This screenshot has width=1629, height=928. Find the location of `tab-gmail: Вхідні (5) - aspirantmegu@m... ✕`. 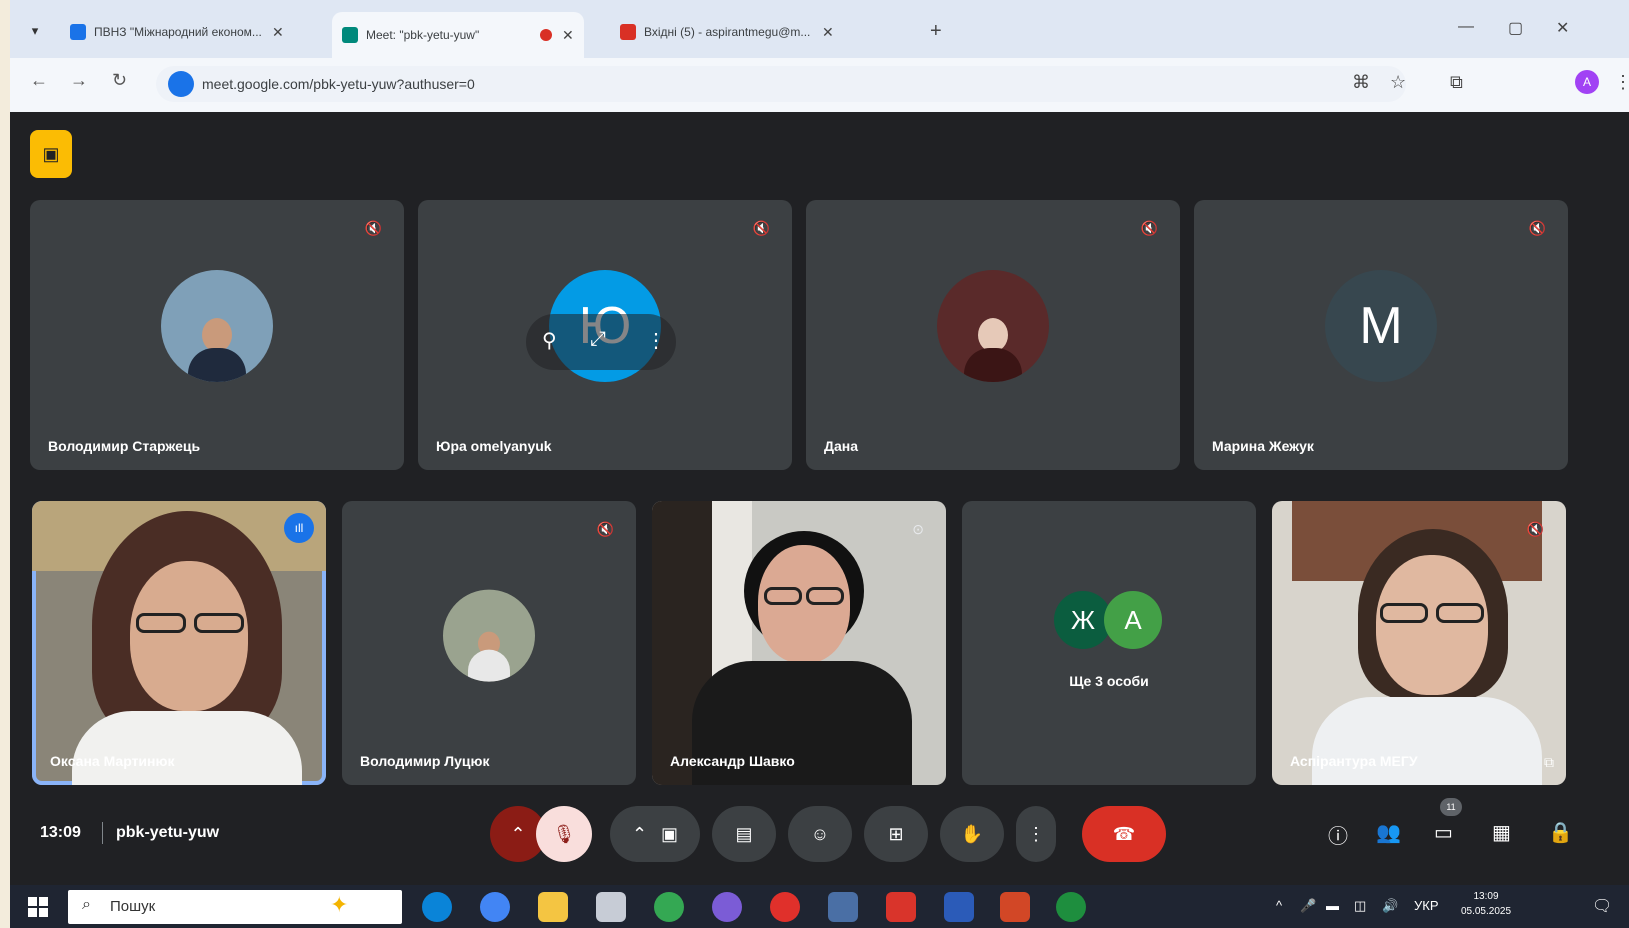

tab-gmail: Вхідні (5) - aspirantmegu@m... ✕ is located at coordinates (727, 32).